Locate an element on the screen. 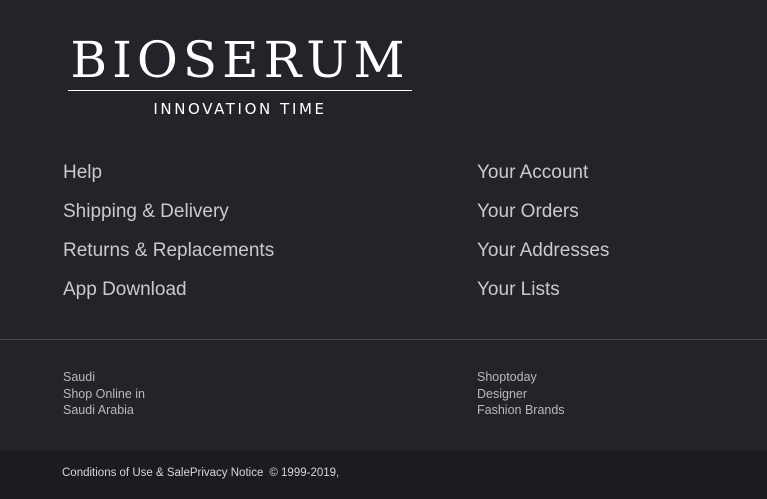 The width and height of the screenshot is (767, 499). brand-logo: BIOSERUM INNOVATION TIME is located at coordinates (240, 75).